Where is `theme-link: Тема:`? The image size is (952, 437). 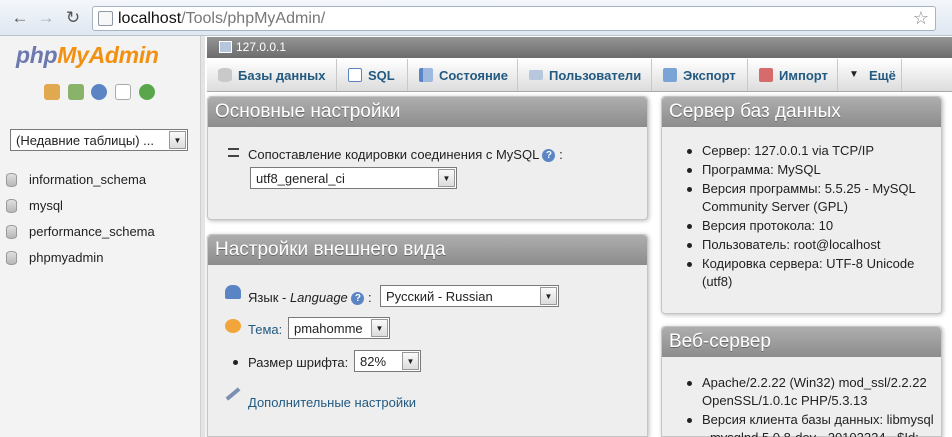 theme-link: Тема: is located at coordinates (265, 329).